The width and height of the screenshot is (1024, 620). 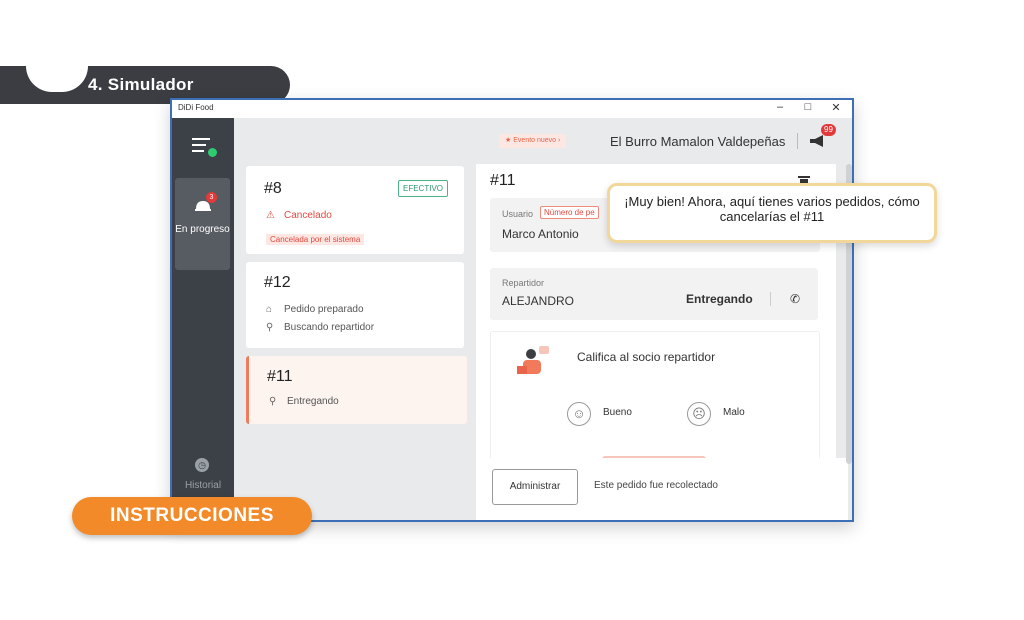 What do you see at coordinates (315, 239) in the screenshot?
I see `cancel-note: Cancelada por el sistema` at bounding box center [315, 239].